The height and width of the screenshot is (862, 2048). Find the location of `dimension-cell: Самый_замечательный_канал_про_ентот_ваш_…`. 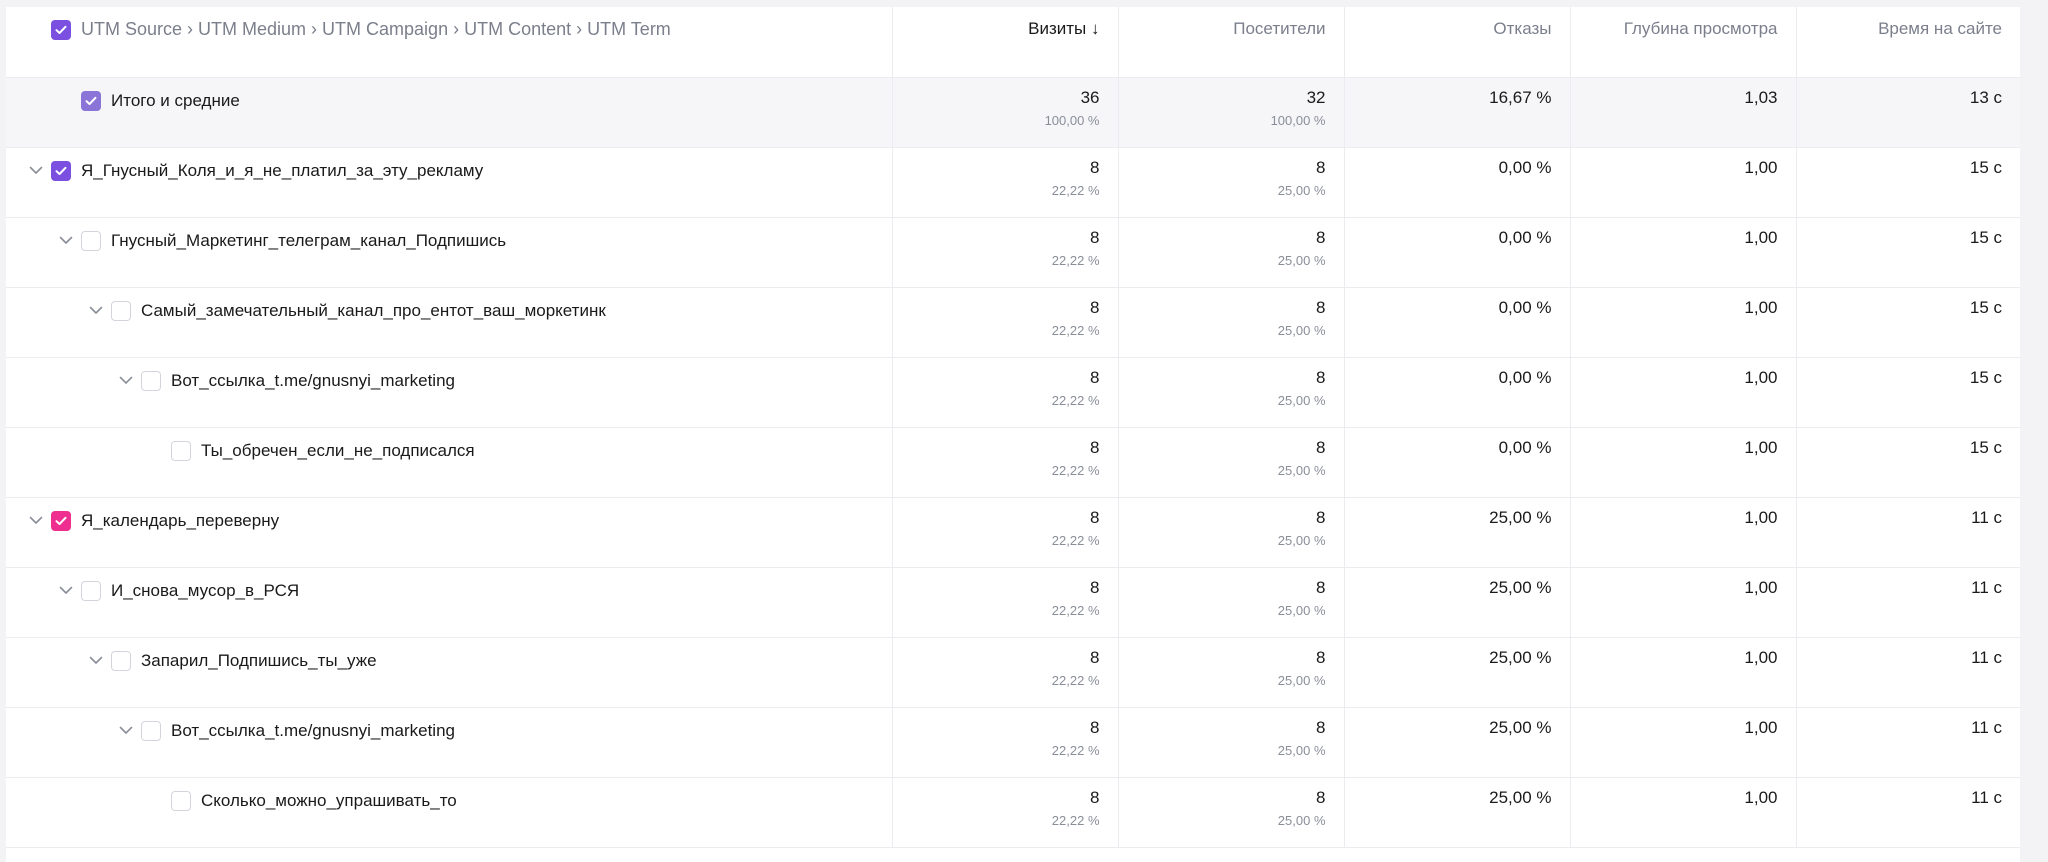

dimension-cell: Самый_замечательный_канал_про_ентот_ваш_… is located at coordinates (449, 322).